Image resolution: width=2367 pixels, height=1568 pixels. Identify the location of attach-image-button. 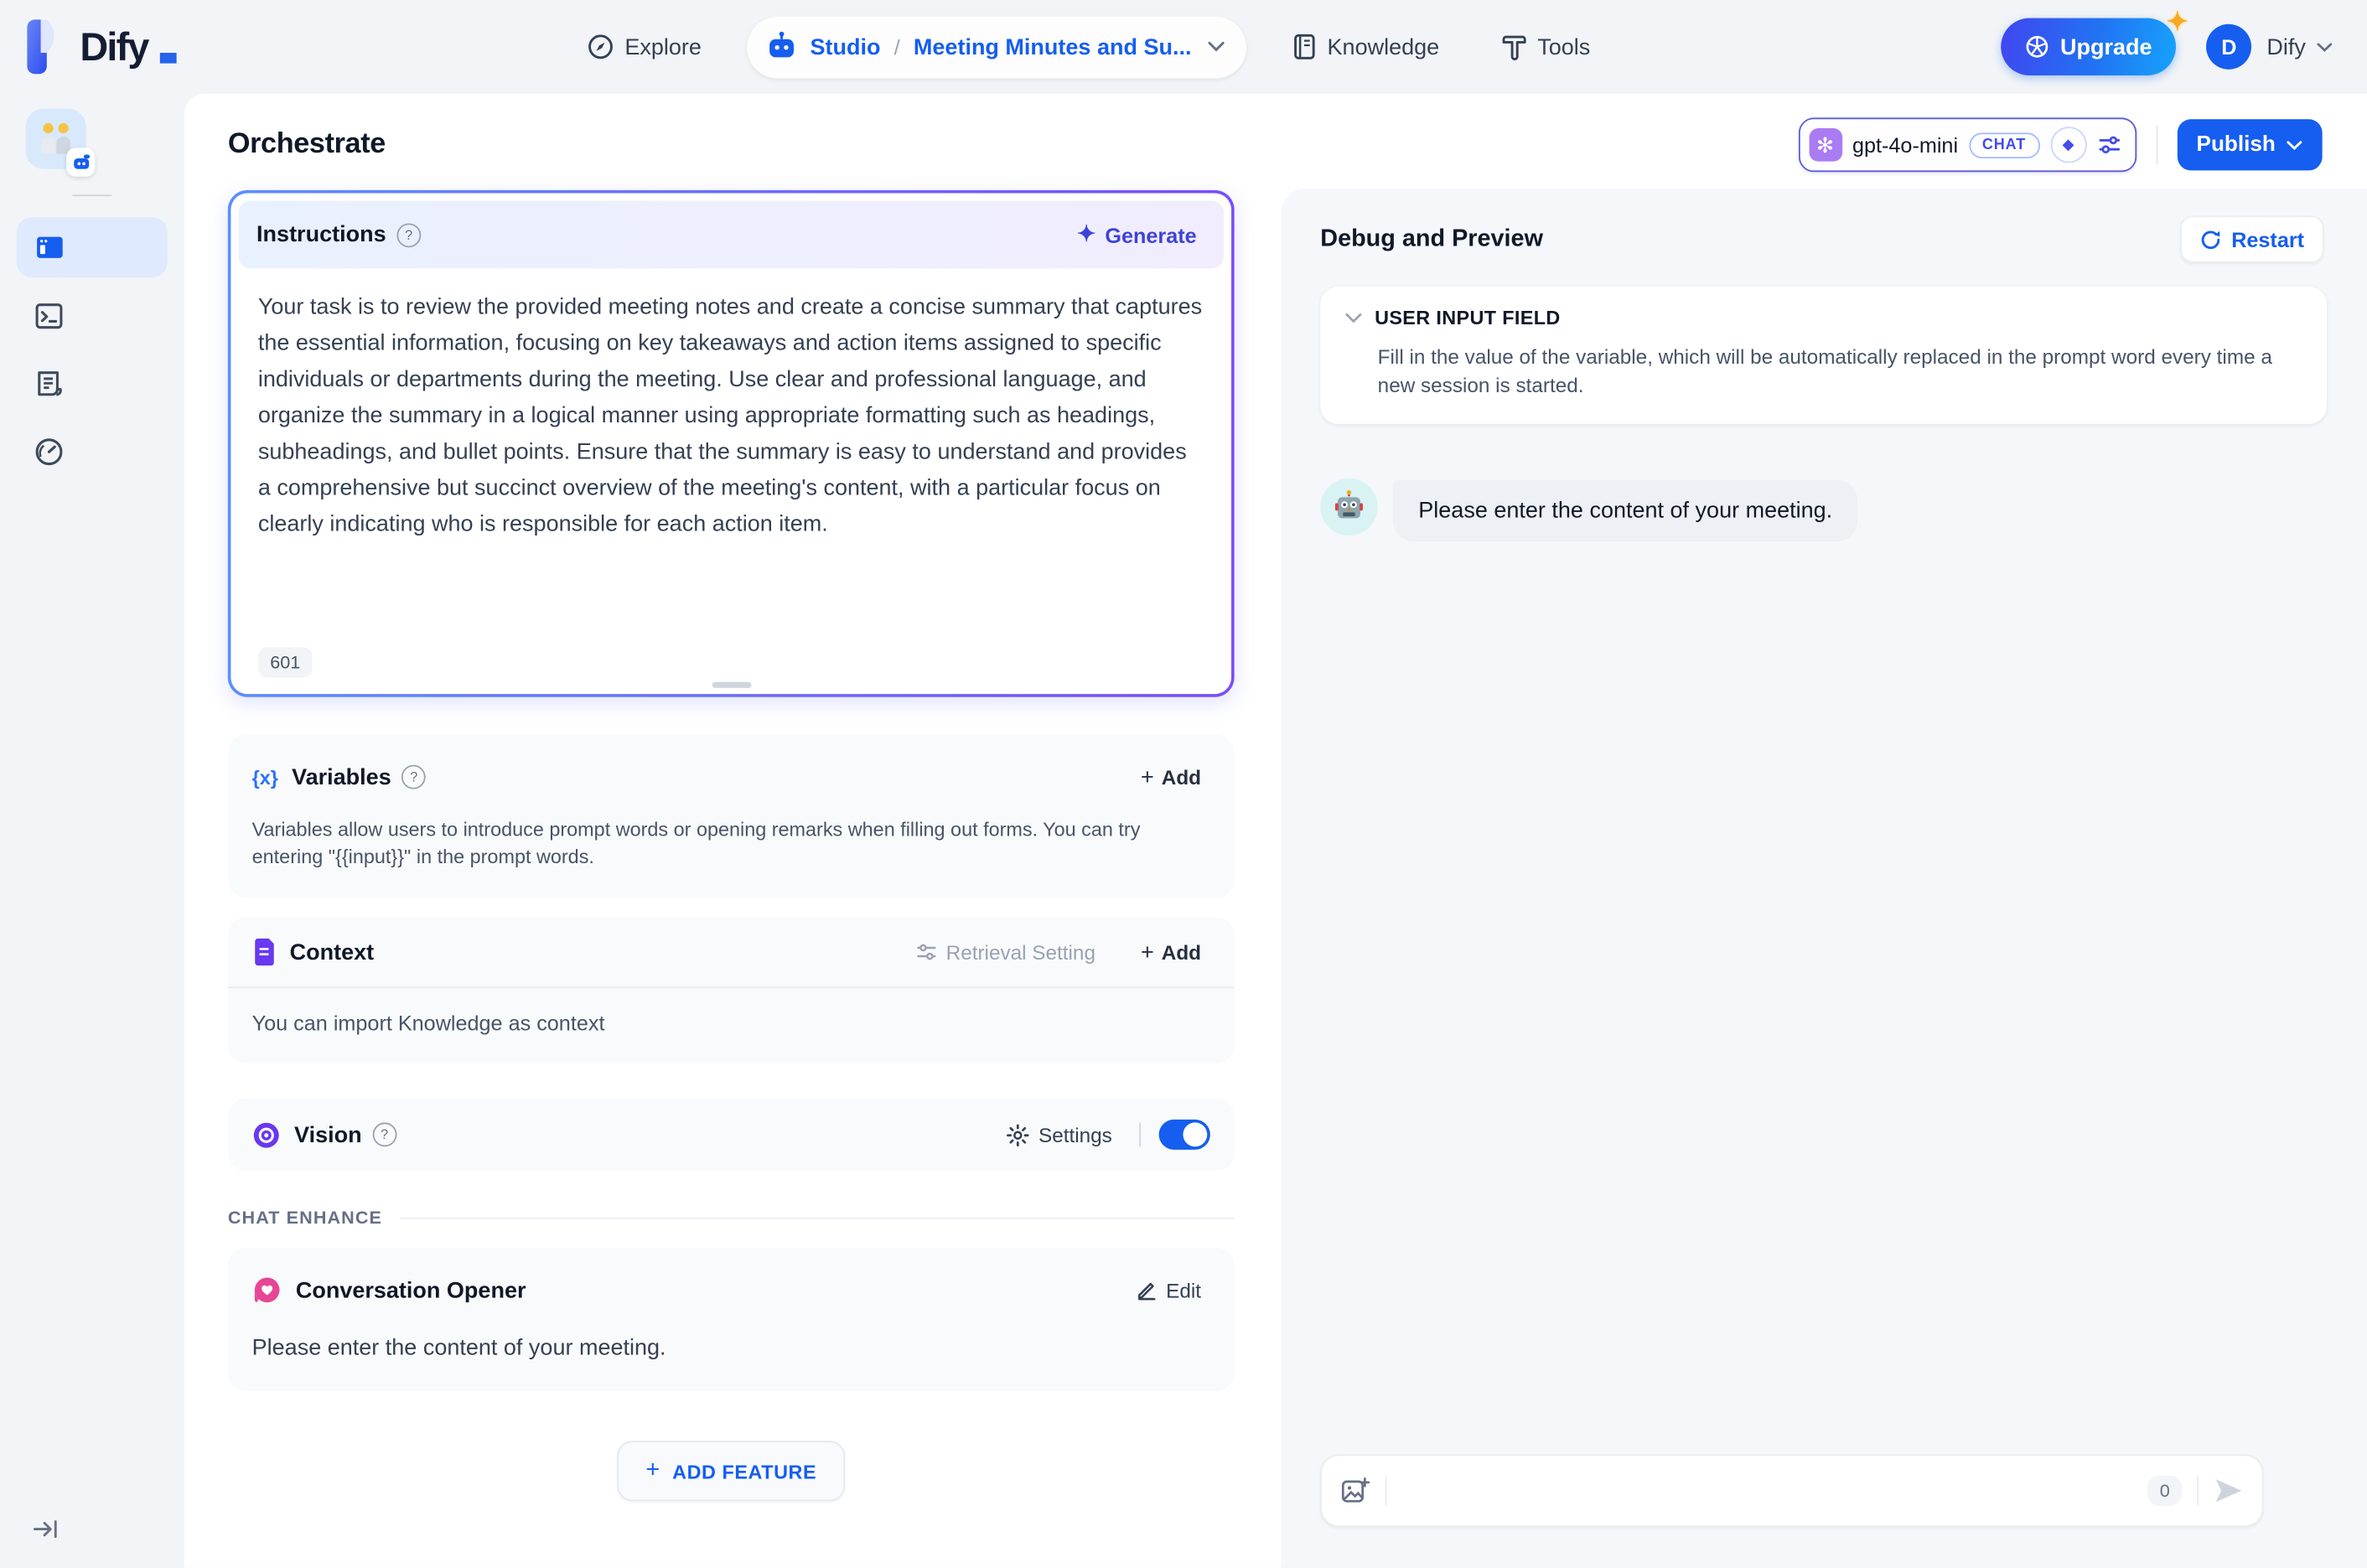
(1355, 1491).